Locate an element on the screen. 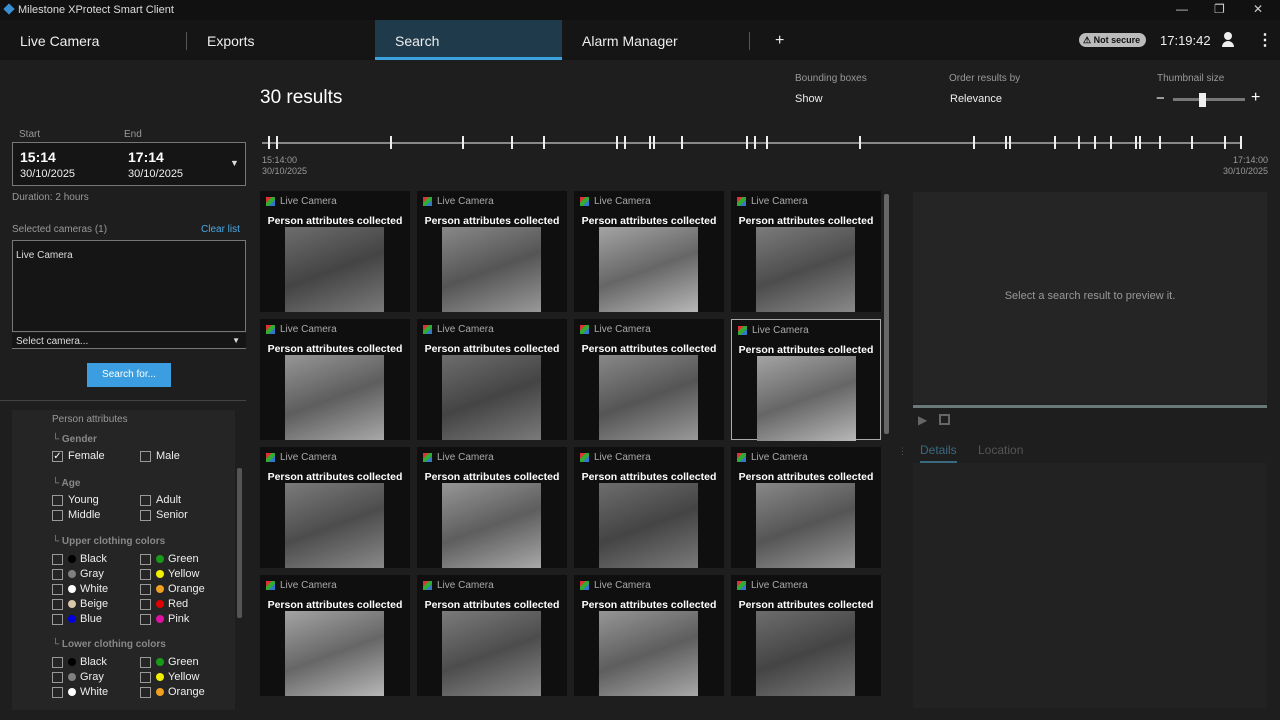 The width and height of the screenshot is (1280, 720). checkbox-lower-green: Green is located at coordinates (169, 663).